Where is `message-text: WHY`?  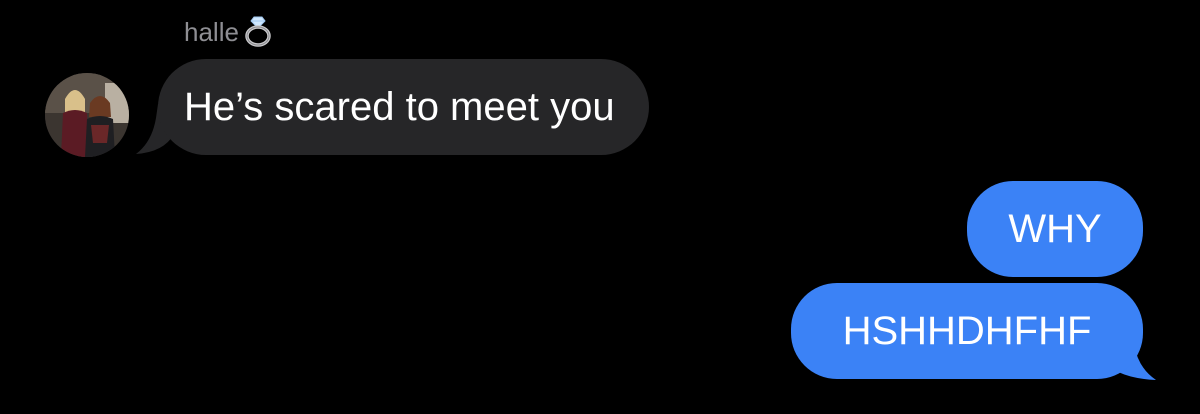 message-text: WHY is located at coordinates (1055, 229).